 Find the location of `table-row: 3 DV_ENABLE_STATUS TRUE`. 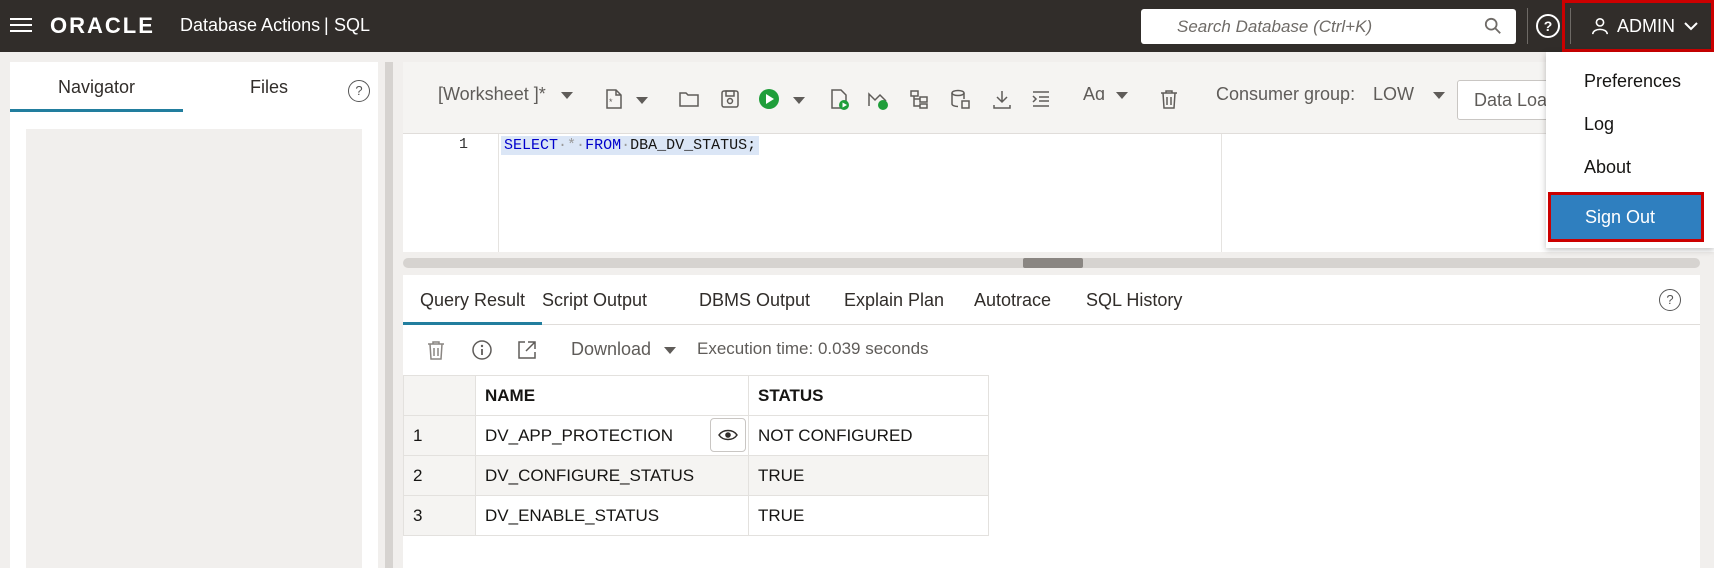

table-row: 3 DV_ENABLE_STATUS TRUE is located at coordinates (696, 515).